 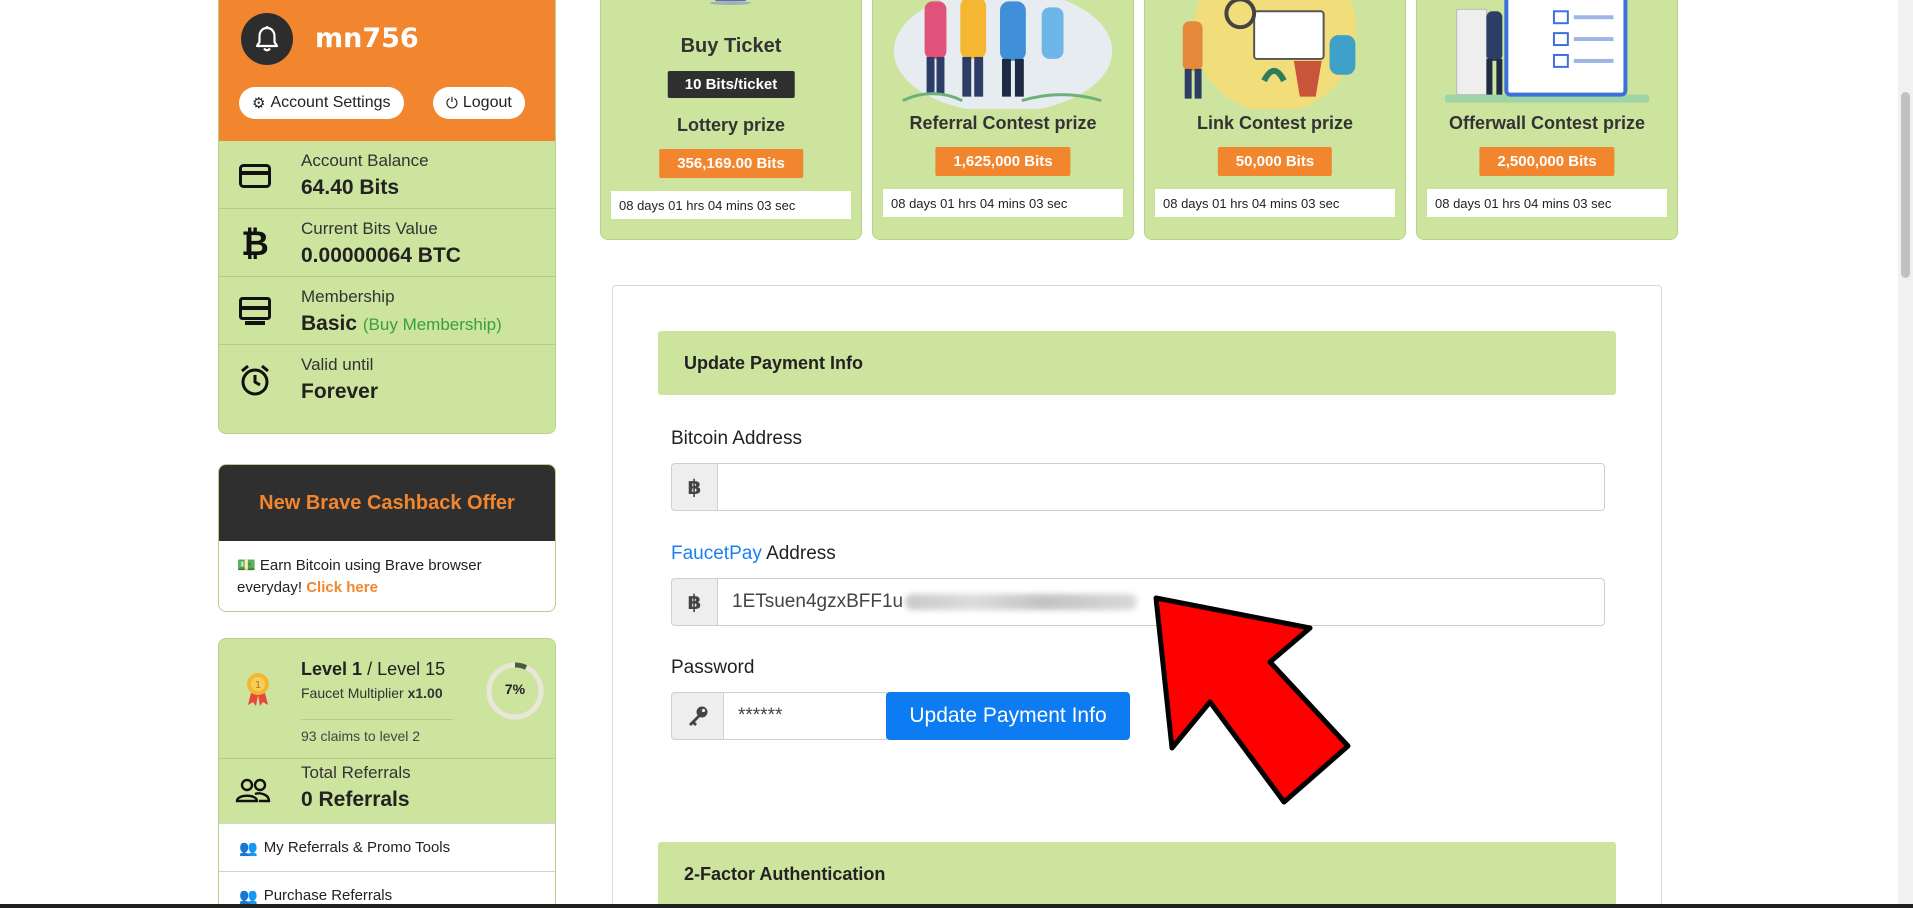 I want to click on max-level: / Level 15, so click(x=406, y=669).